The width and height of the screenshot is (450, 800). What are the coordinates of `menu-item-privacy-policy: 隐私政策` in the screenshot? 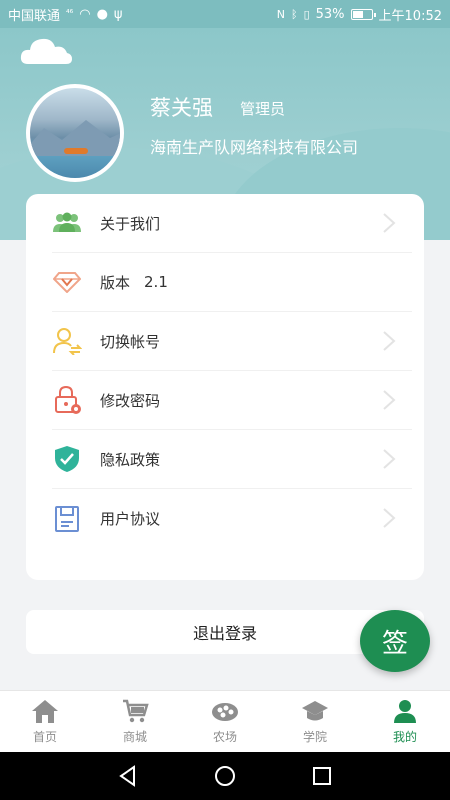 It's located at (232, 459).